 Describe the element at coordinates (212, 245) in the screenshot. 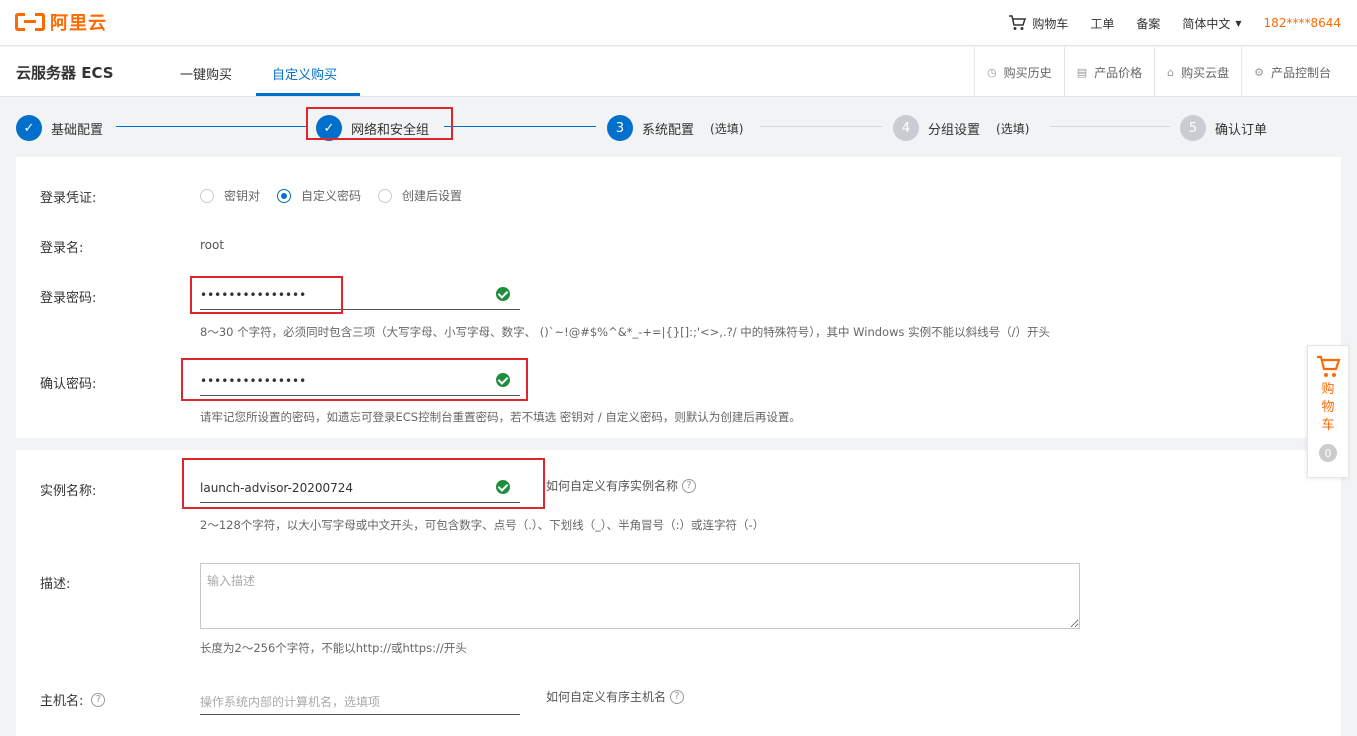

I see `username-value: root` at that location.